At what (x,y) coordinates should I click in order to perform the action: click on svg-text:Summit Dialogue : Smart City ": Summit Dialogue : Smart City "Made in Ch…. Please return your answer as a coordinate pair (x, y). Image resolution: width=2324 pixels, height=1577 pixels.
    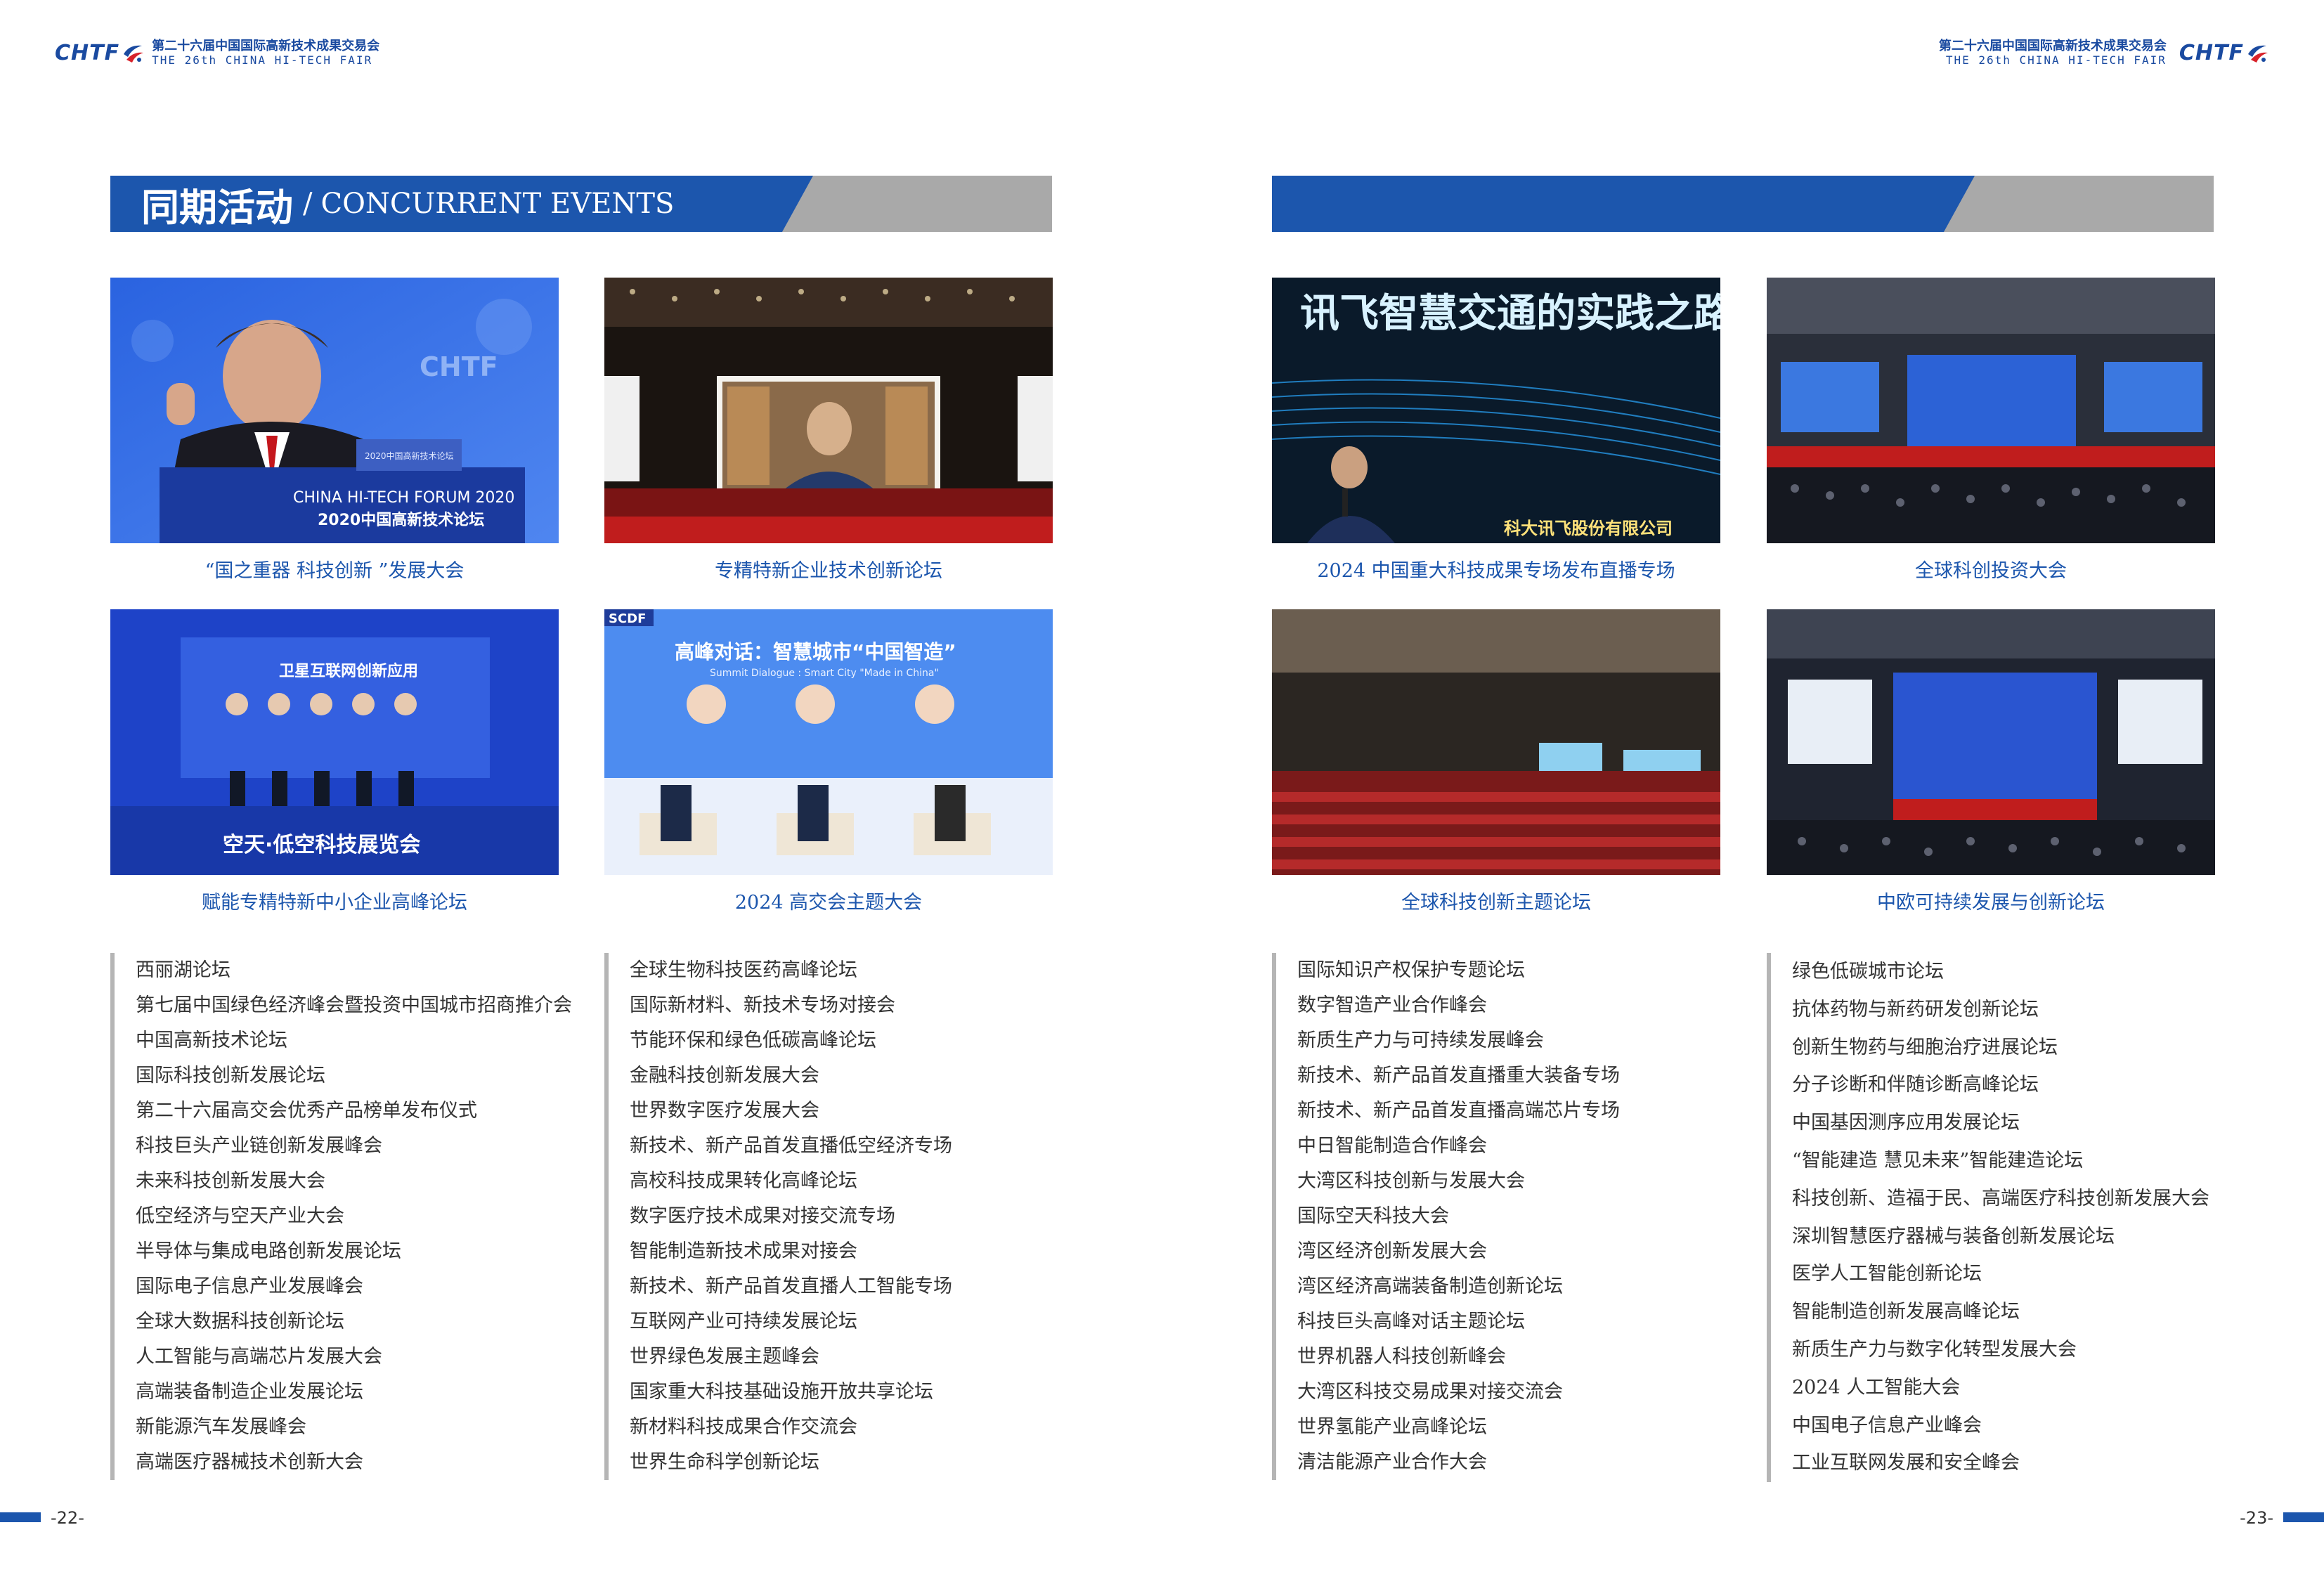
    Looking at the image, I should click on (824, 673).